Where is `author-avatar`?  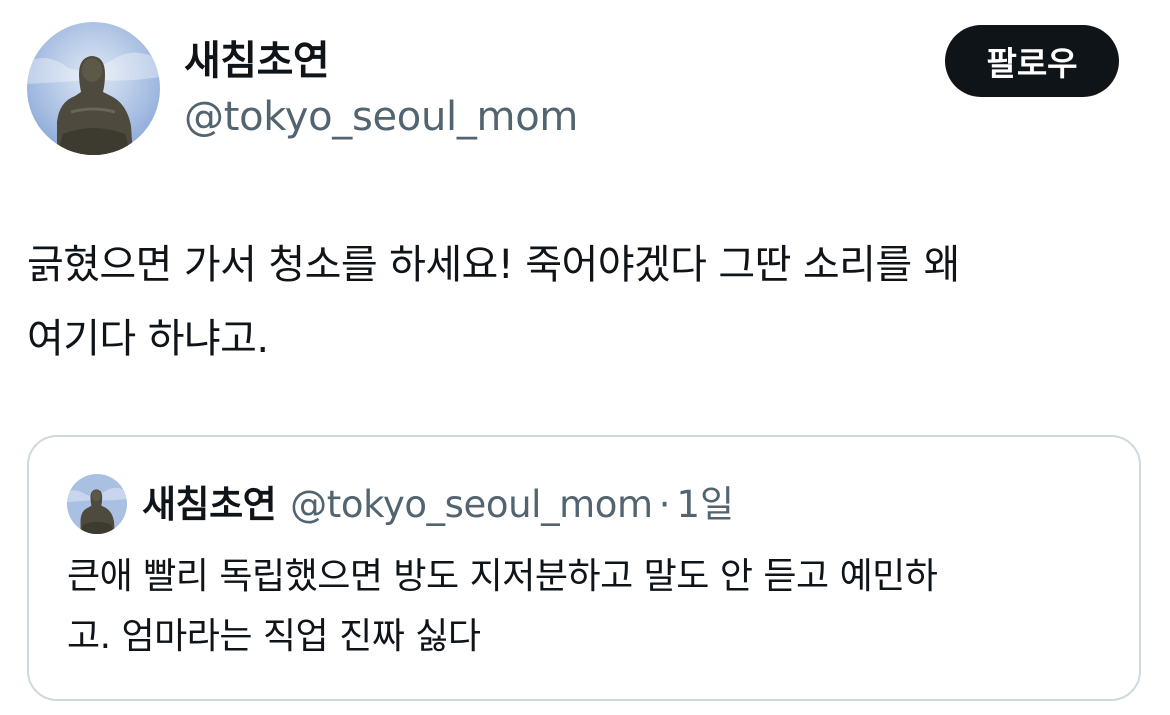 author-avatar is located at coordinates (93, 88).